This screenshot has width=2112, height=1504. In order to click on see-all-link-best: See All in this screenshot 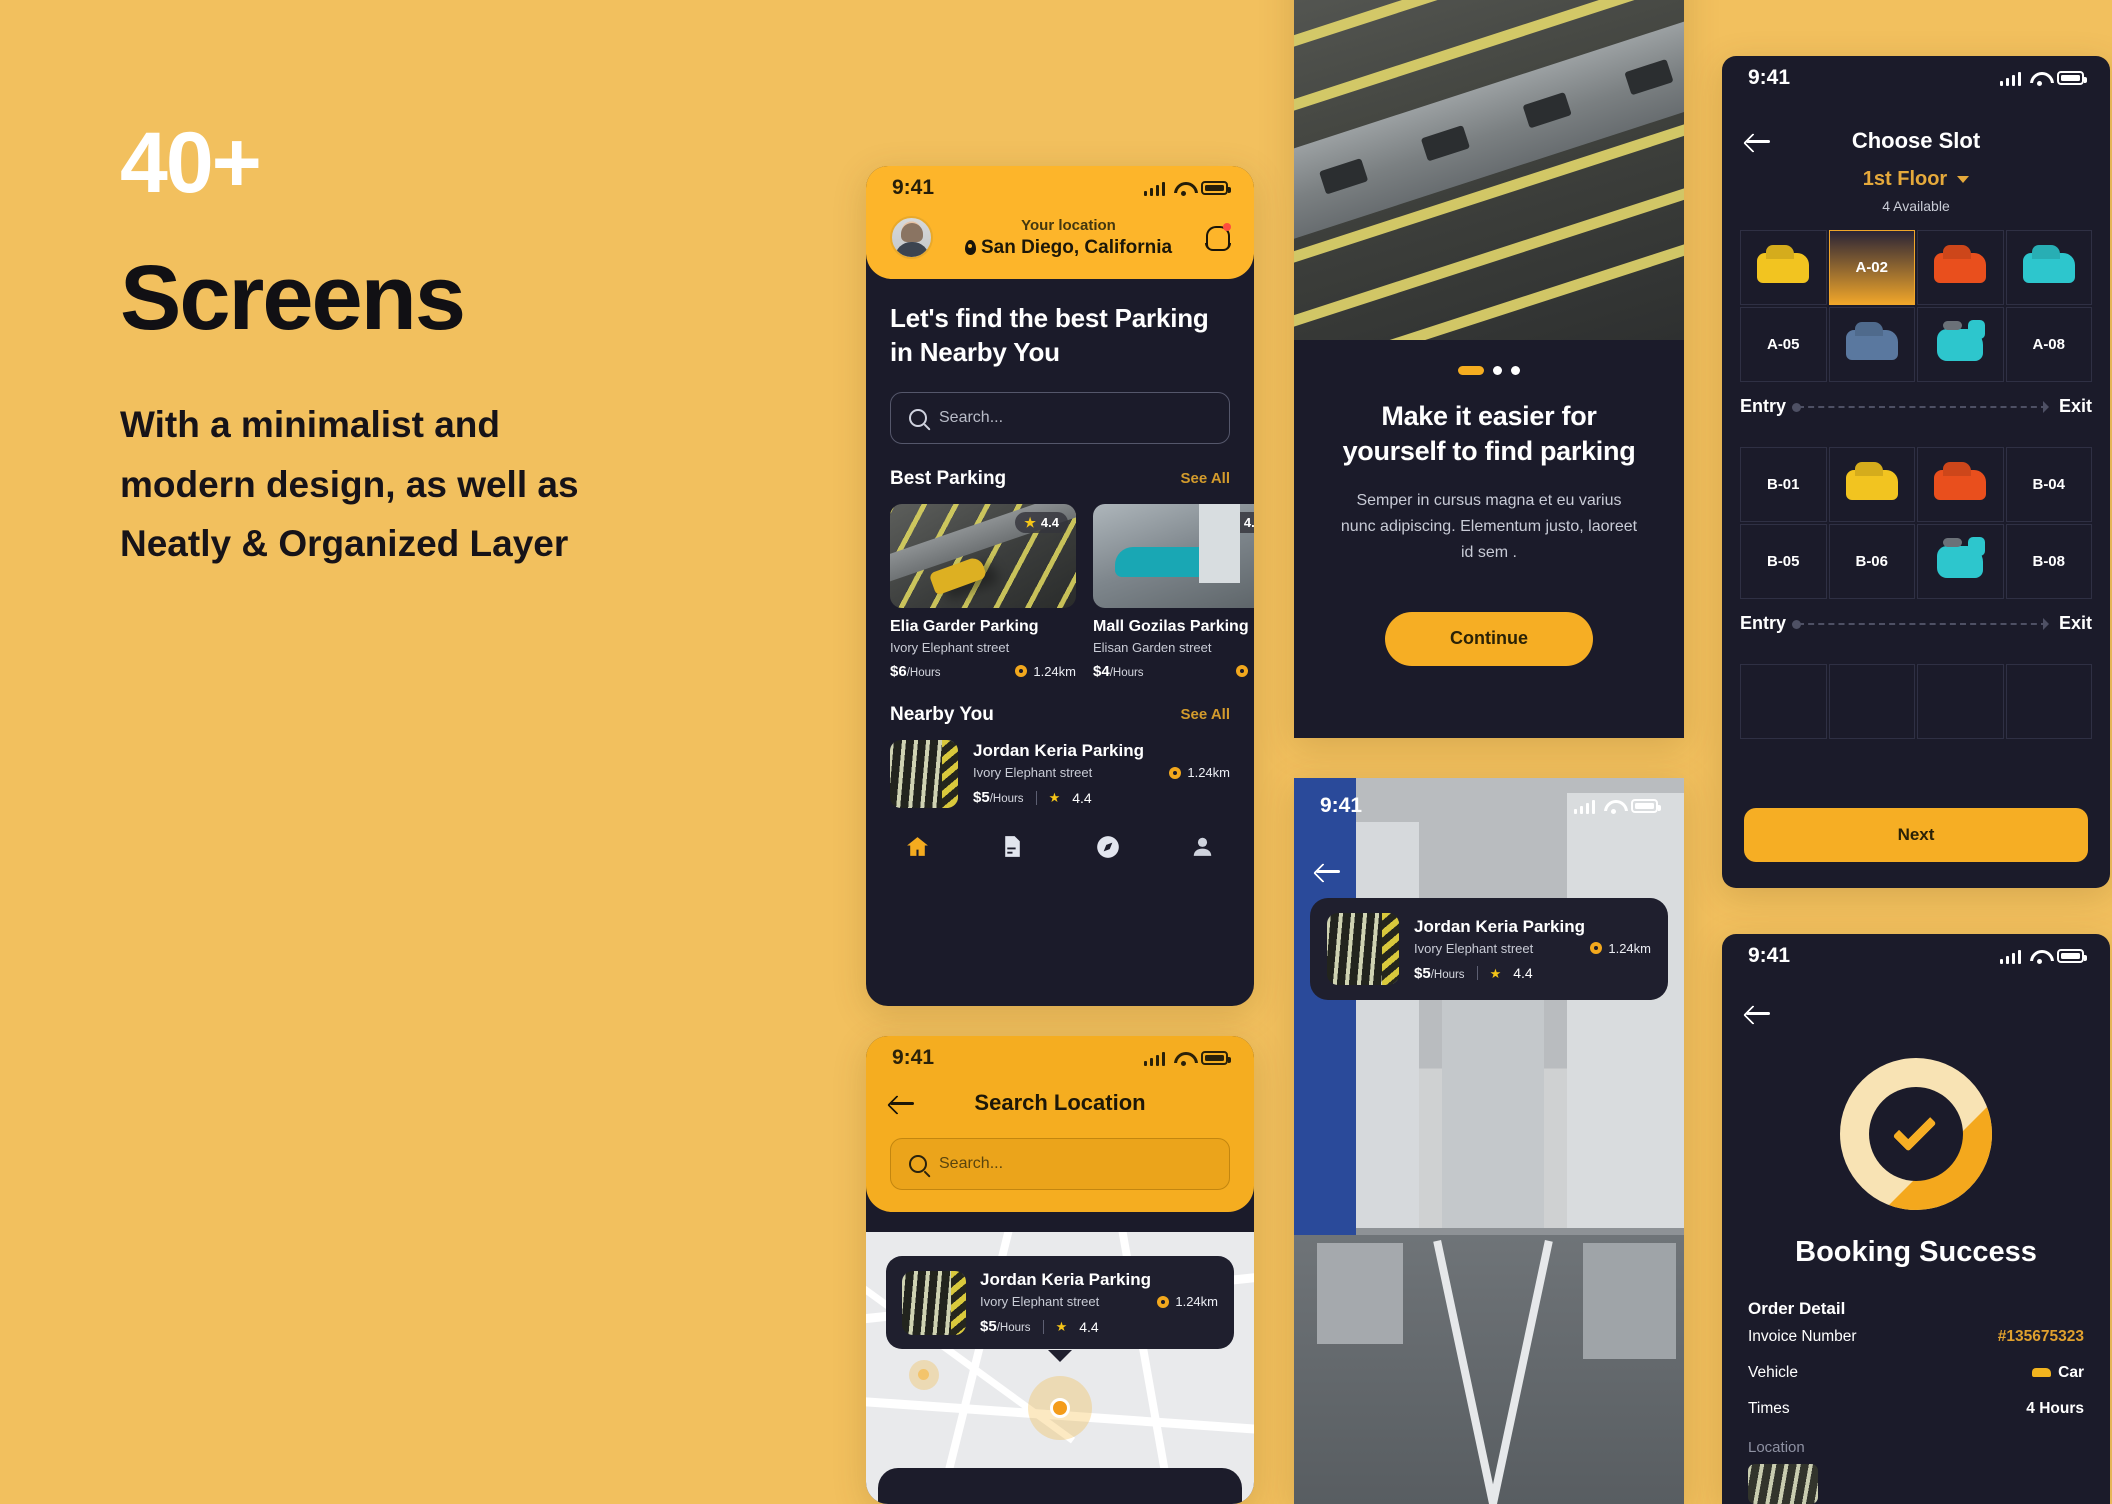, I will do `click(1205, 478)`.